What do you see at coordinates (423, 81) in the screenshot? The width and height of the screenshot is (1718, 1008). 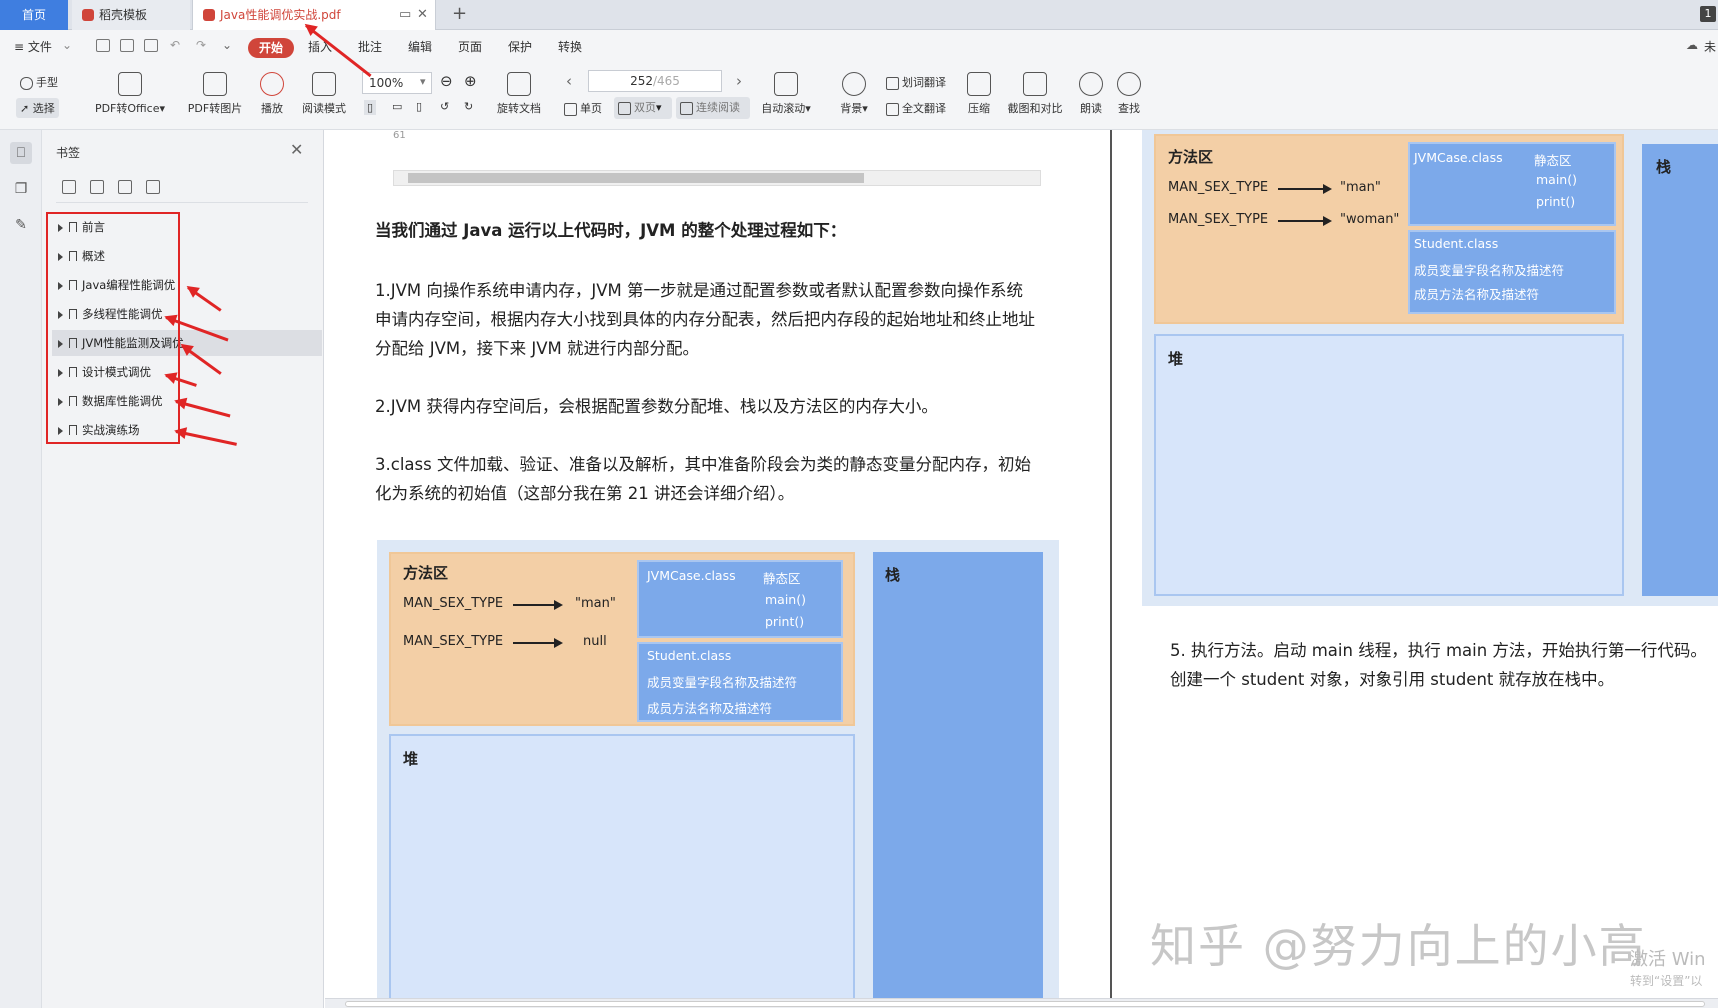 I see `chevron-down-icon: ▾` at bounding box center [423, 81].